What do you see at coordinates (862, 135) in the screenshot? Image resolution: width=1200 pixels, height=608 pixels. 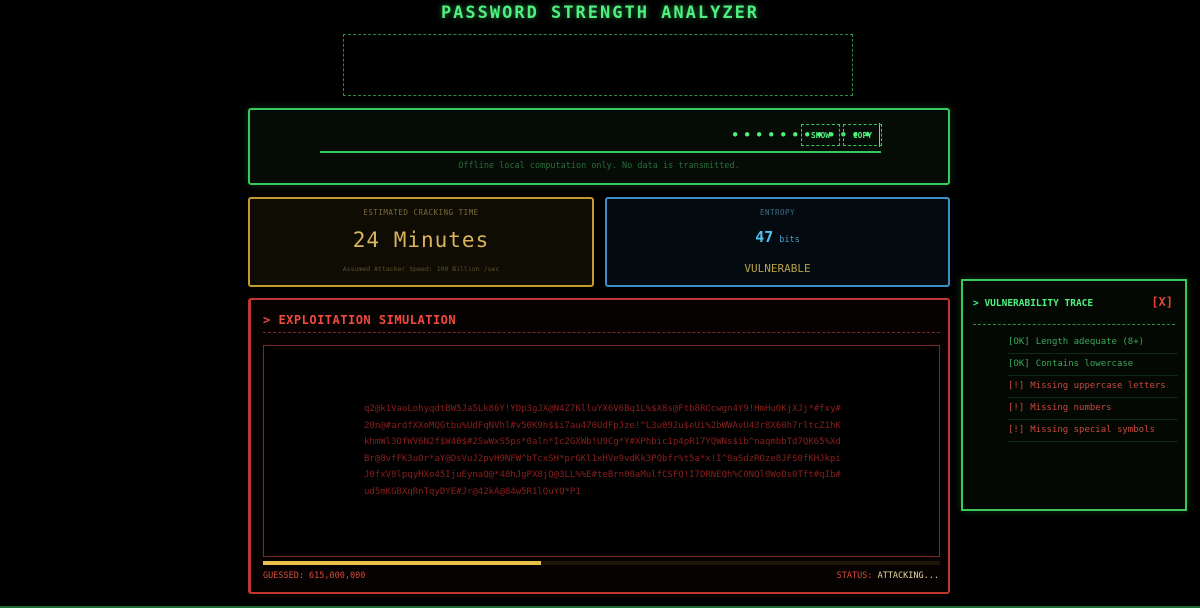 I see `copy-password-button: COPY` at bounding box center [862, 135].